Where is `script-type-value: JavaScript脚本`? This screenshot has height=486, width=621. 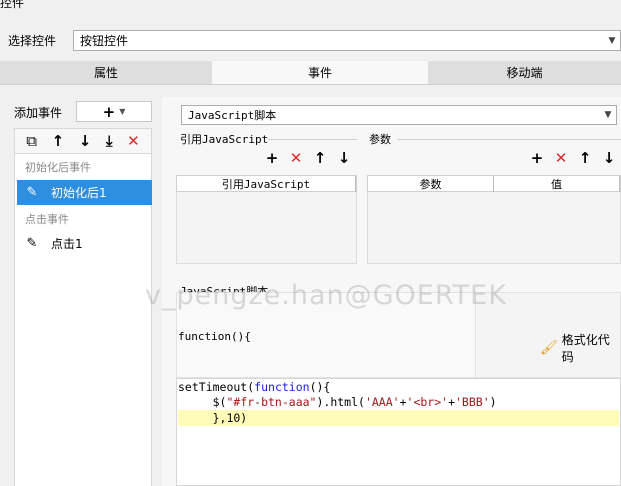
script-type-value: JavaScript脚本 is located at coordinates (232, 115).